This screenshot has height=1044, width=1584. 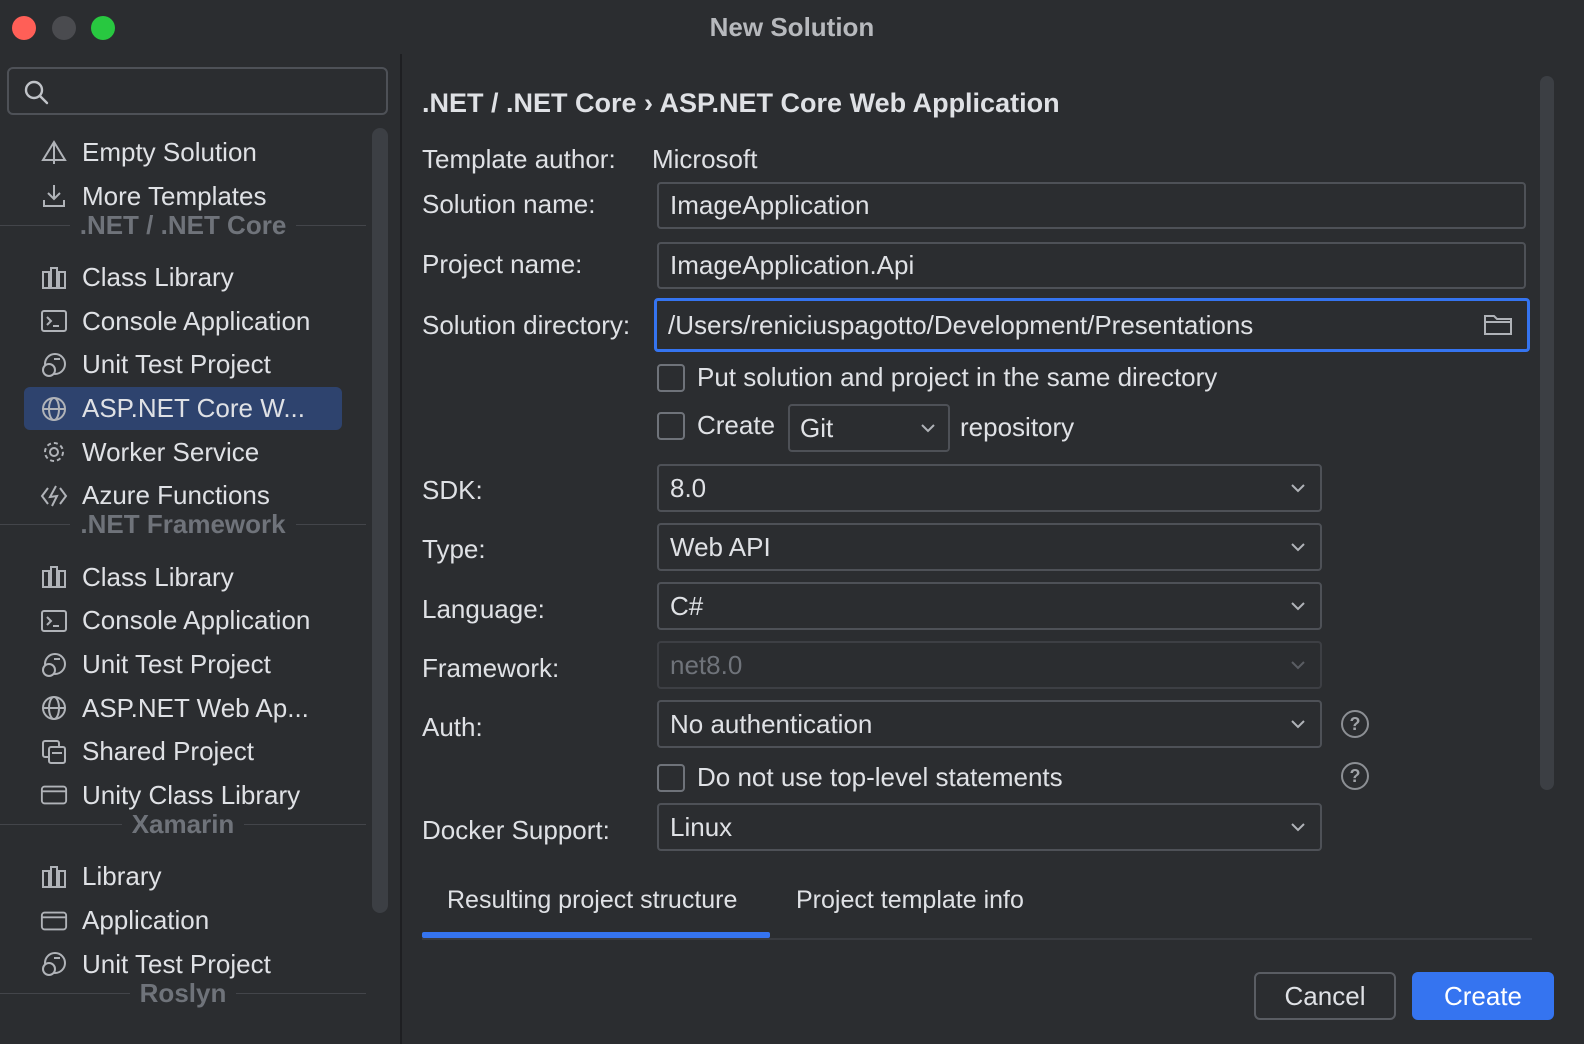 I want to click on create-repo-checkbox, so click(x=671, y=425).